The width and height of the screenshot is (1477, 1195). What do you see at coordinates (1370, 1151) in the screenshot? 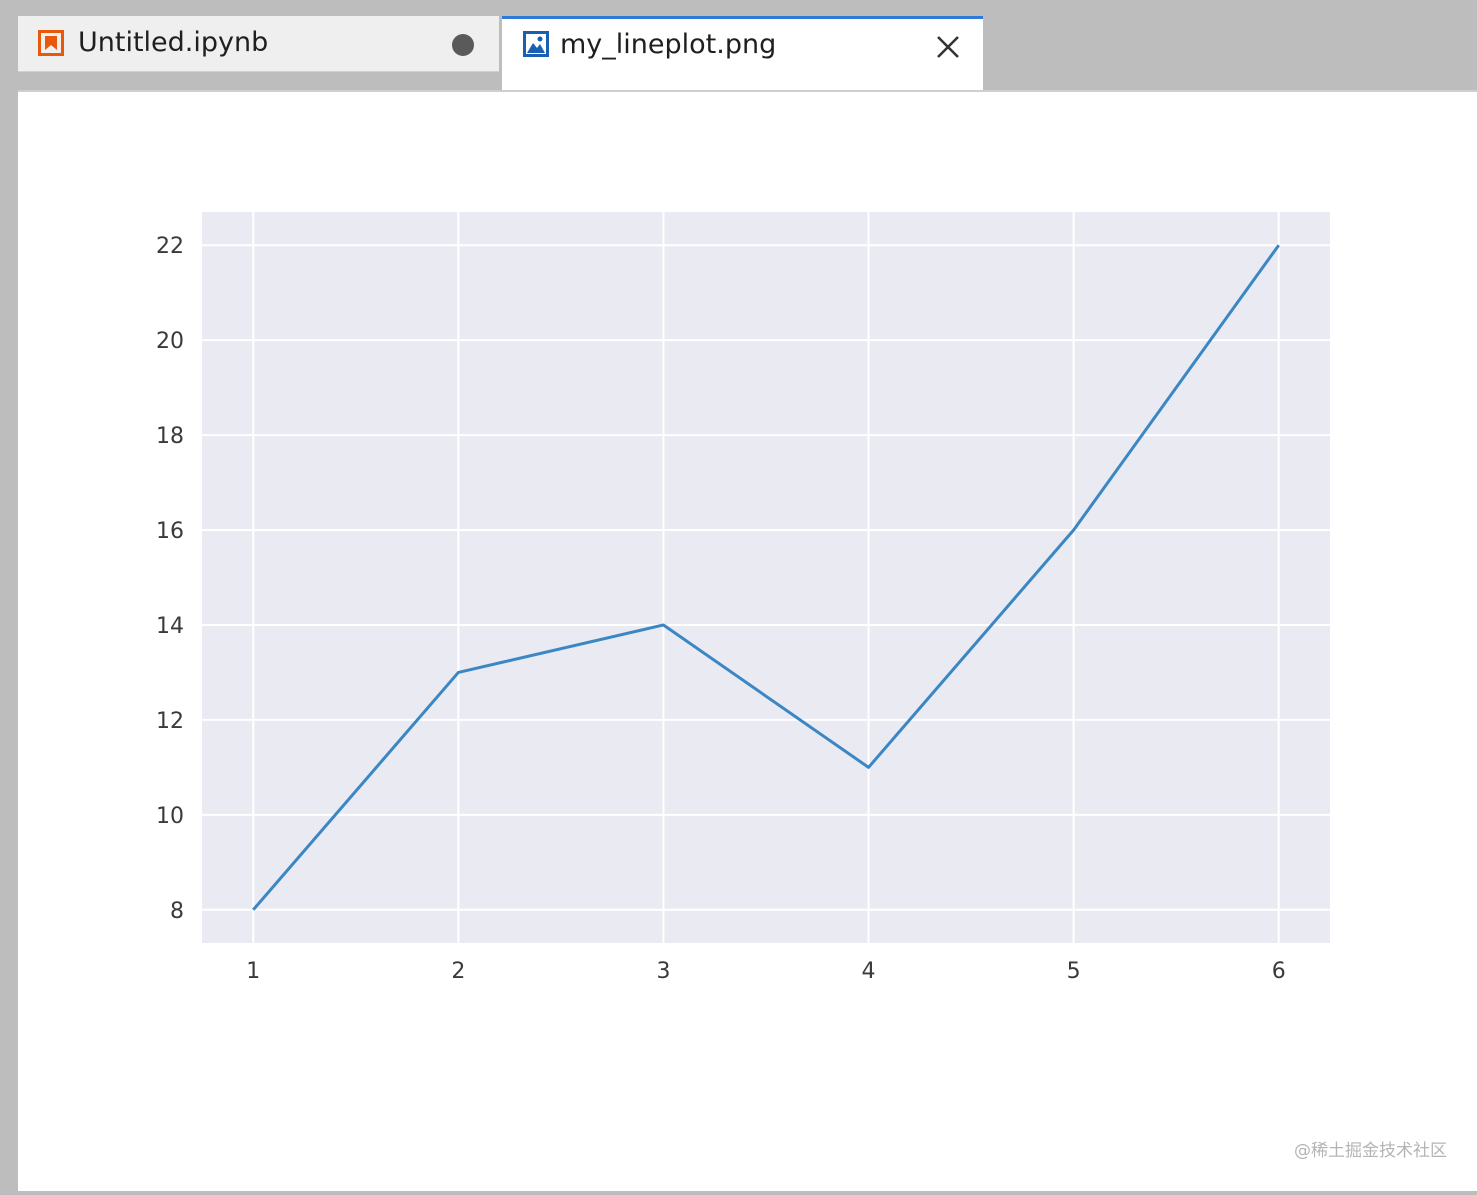
I see `watermark: @稀土掘金技术社区` at bounding box center [1370, 1151].